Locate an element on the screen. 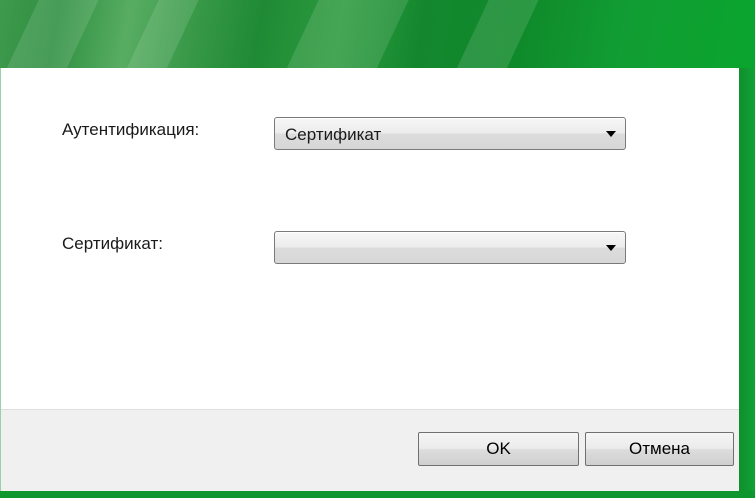 This screenshot has width=755, height=498. authentication-label: Аутентификация: is located at coordinates (131, 129).